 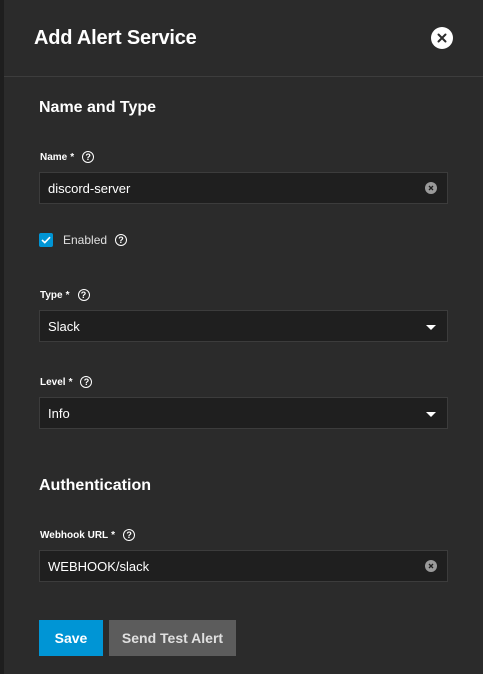 What do you see at coordinates (243, 566) in the screenshot?
I see `webhook-url-input: WEBHOOK/slack` at bounding box center [243, 566].